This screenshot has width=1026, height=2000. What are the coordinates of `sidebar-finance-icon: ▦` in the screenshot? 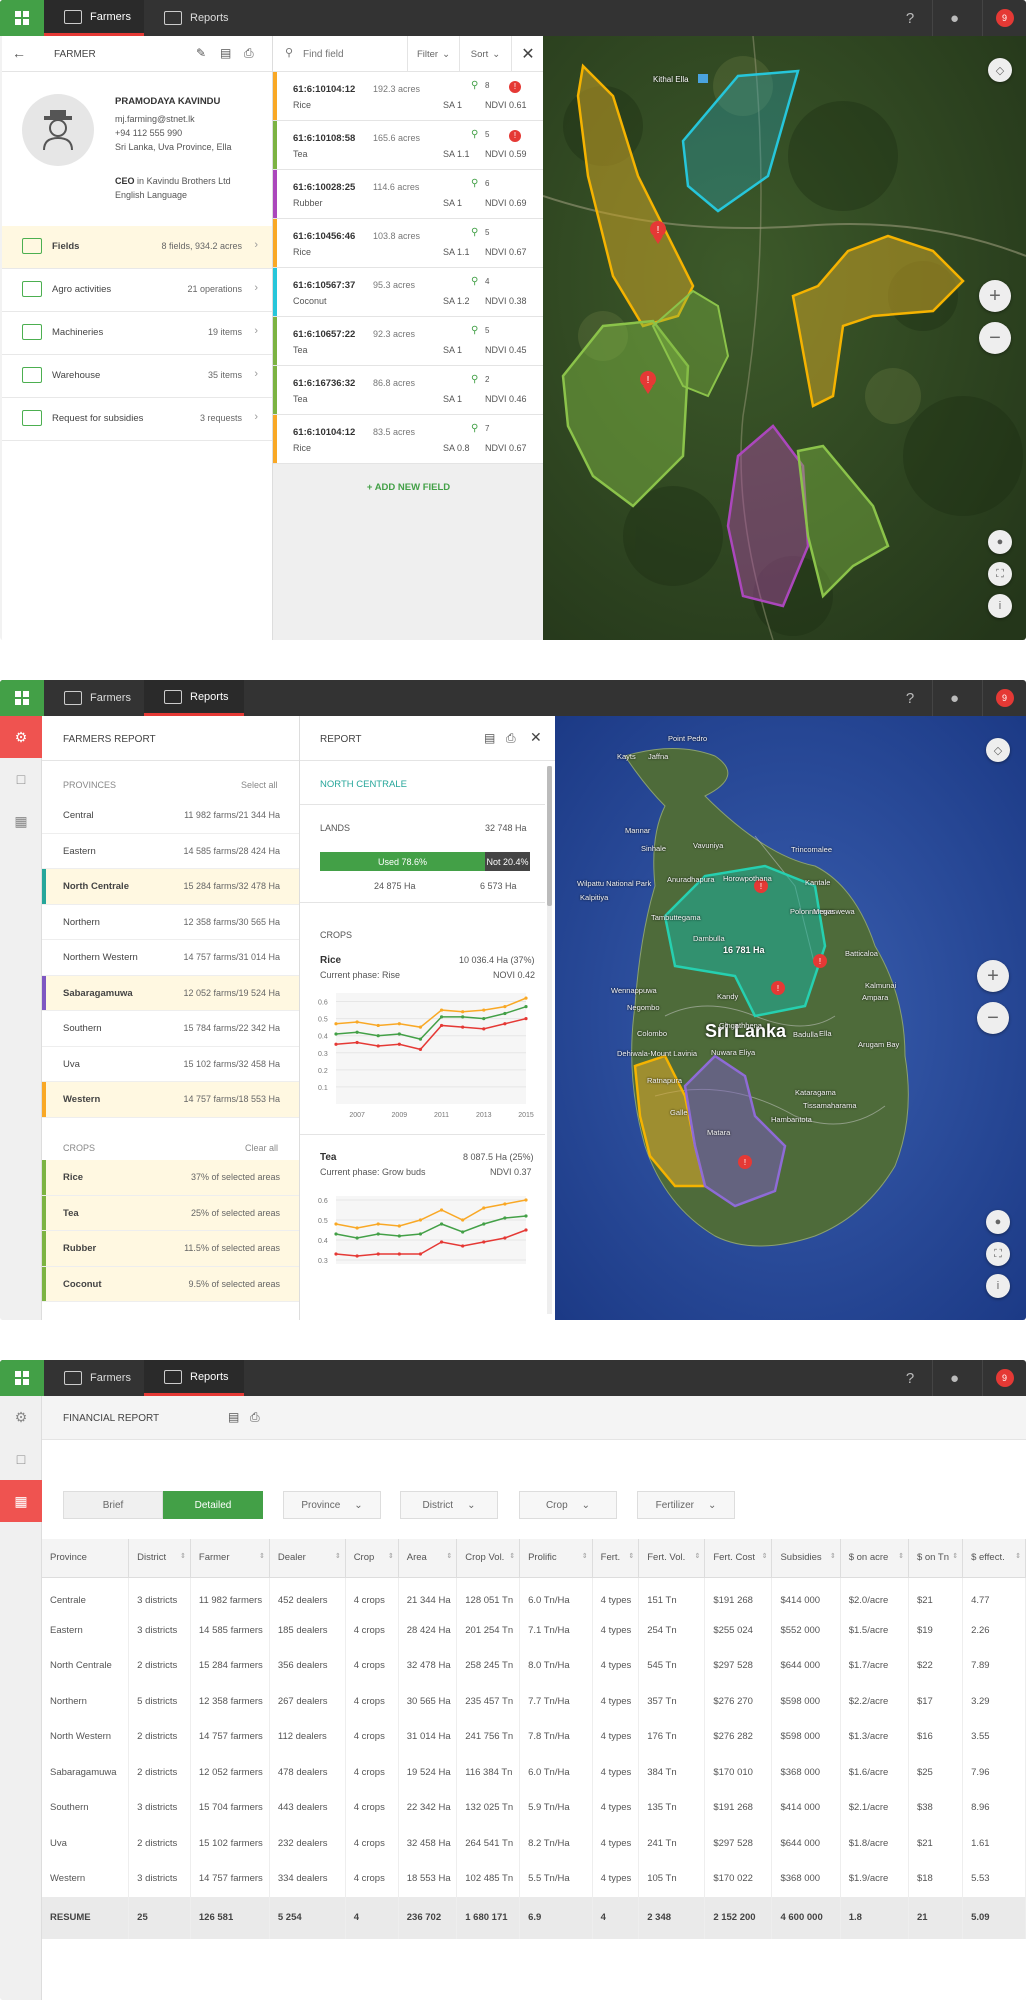 It's located at (21, 1501).